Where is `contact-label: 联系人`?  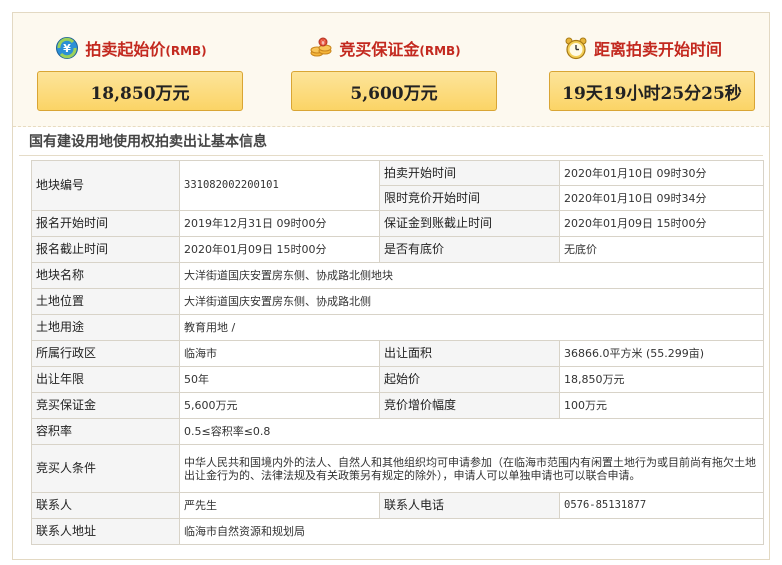 contact-label: 联系人 is located at coordinates (105, 505).